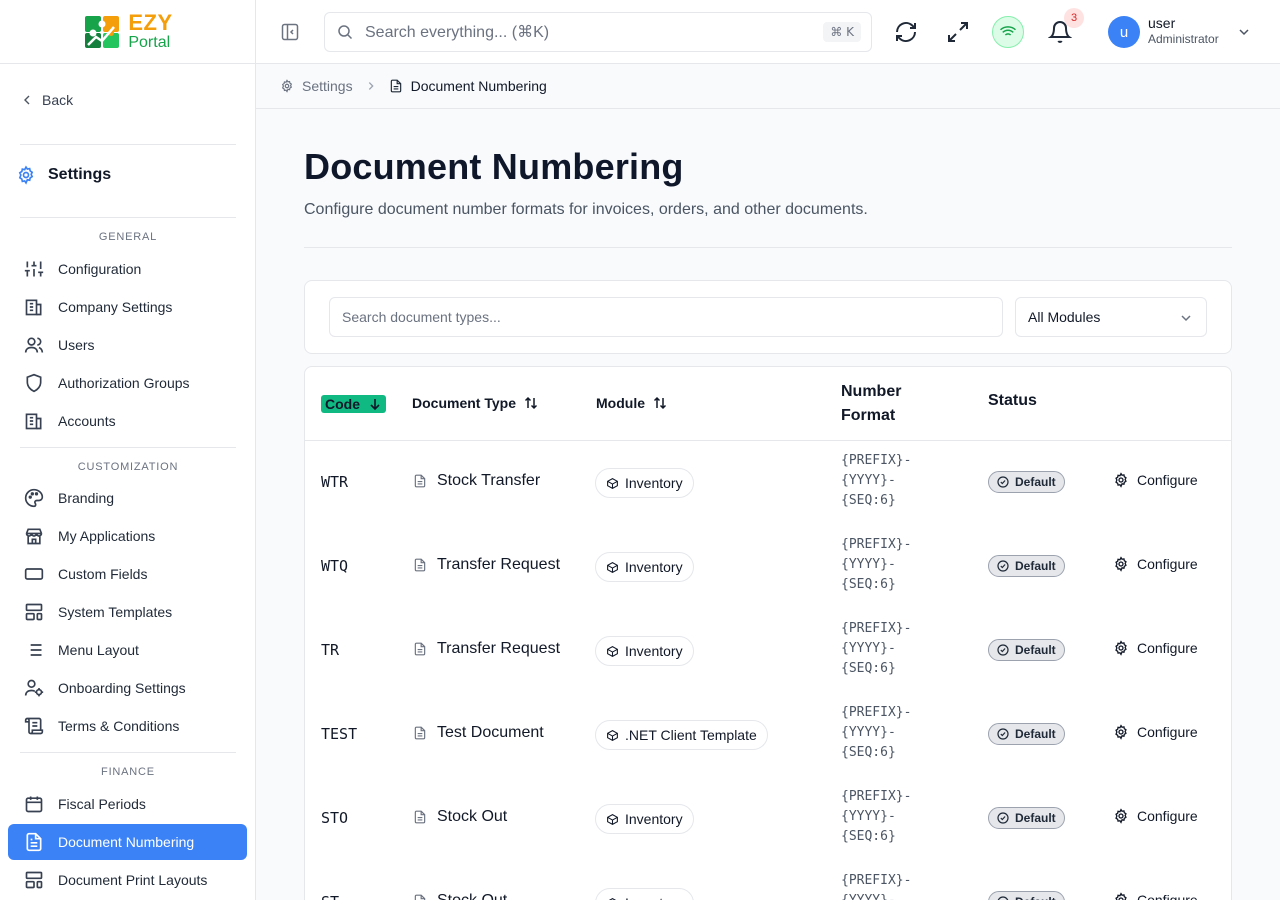  I want to click on layout-template-icon, so click(34, 880).